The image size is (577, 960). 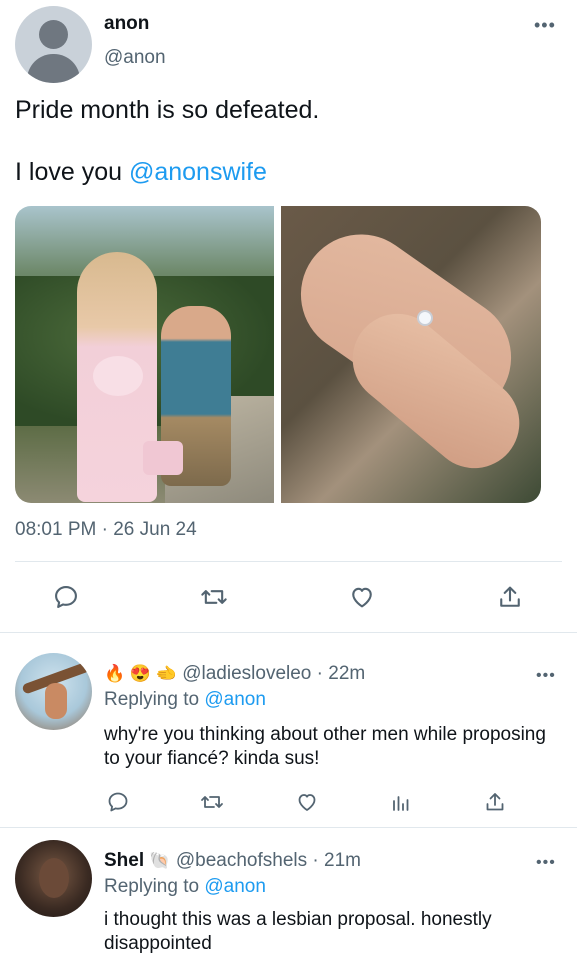 What do you see at coordinates (72, 172) in the screenshot?
I see `tweet-text-prefix: I love you` at bounding box center [72, 172].